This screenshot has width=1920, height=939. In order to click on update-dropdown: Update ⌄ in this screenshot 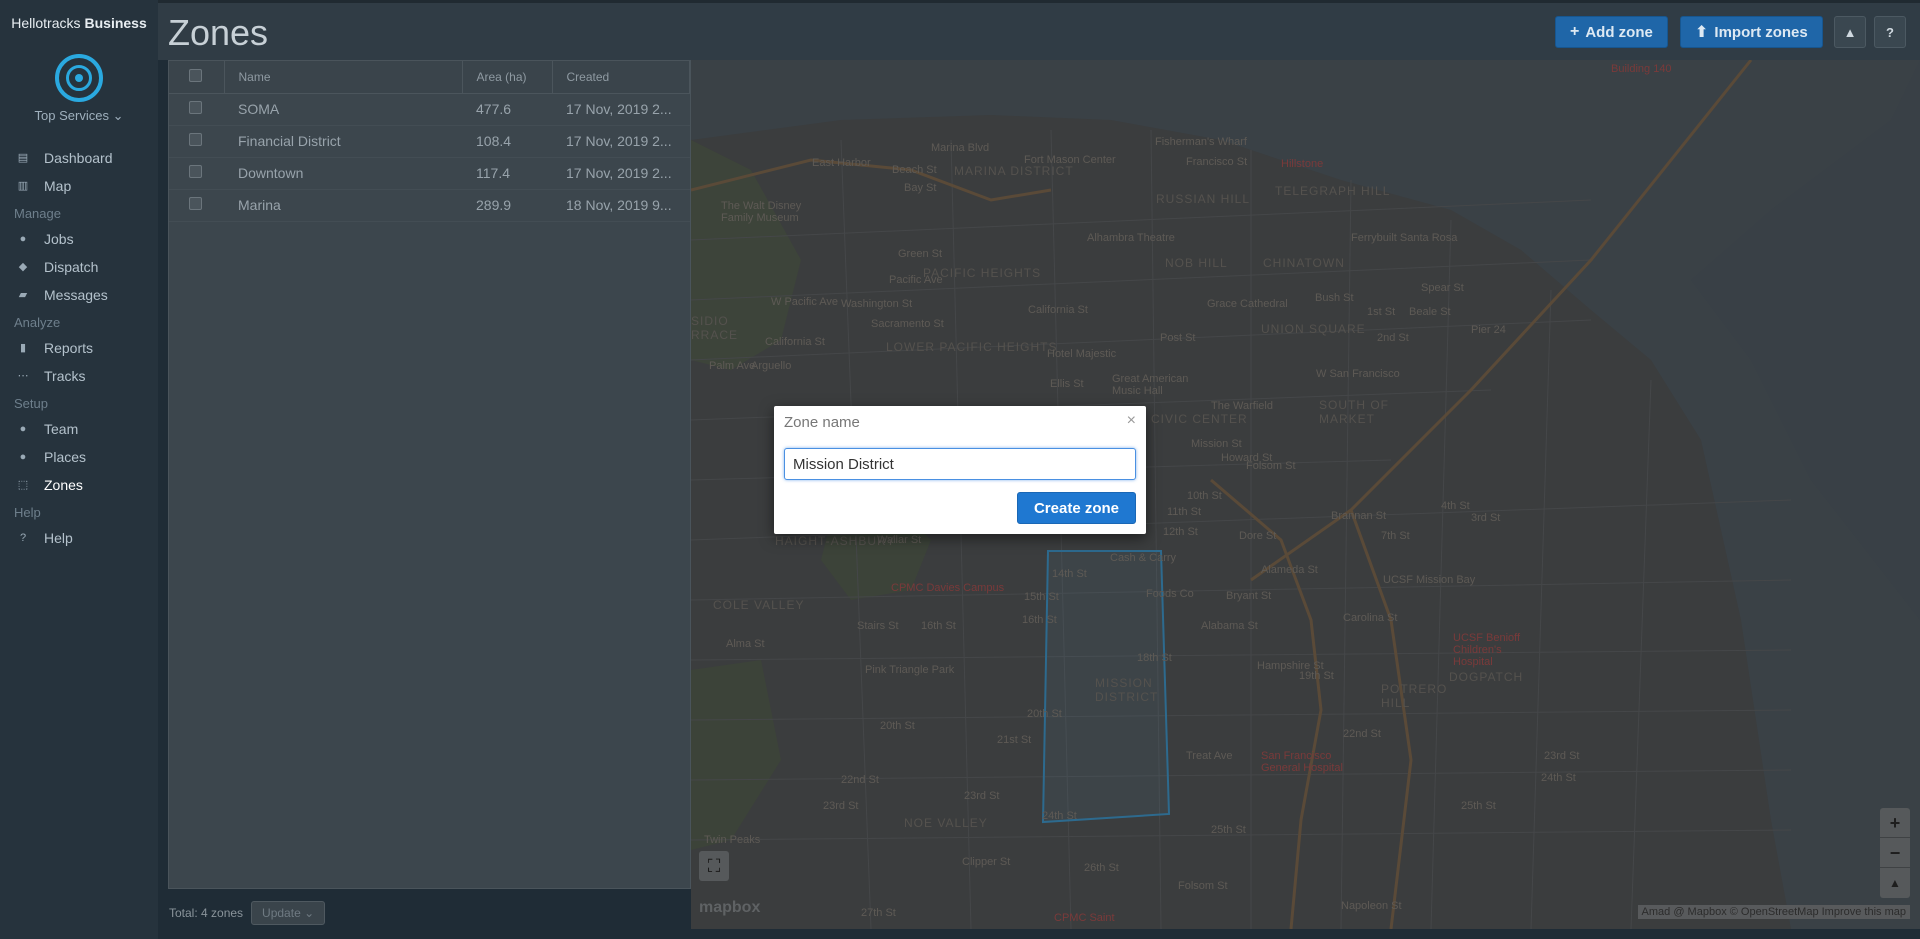, I will do `click(288, 913)`.